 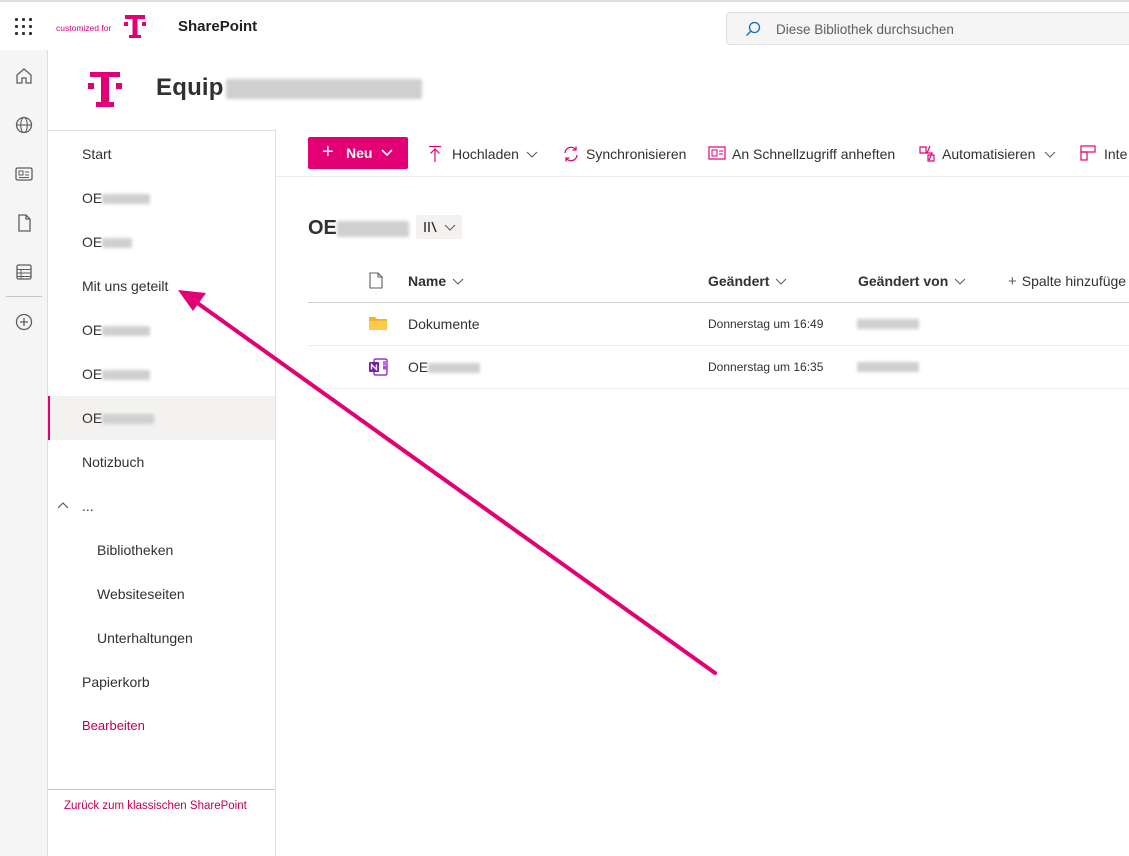 What do you see at coordinates (24, 223) in the screenshot?
I see `document-icon` at bounding box center [24, 223].